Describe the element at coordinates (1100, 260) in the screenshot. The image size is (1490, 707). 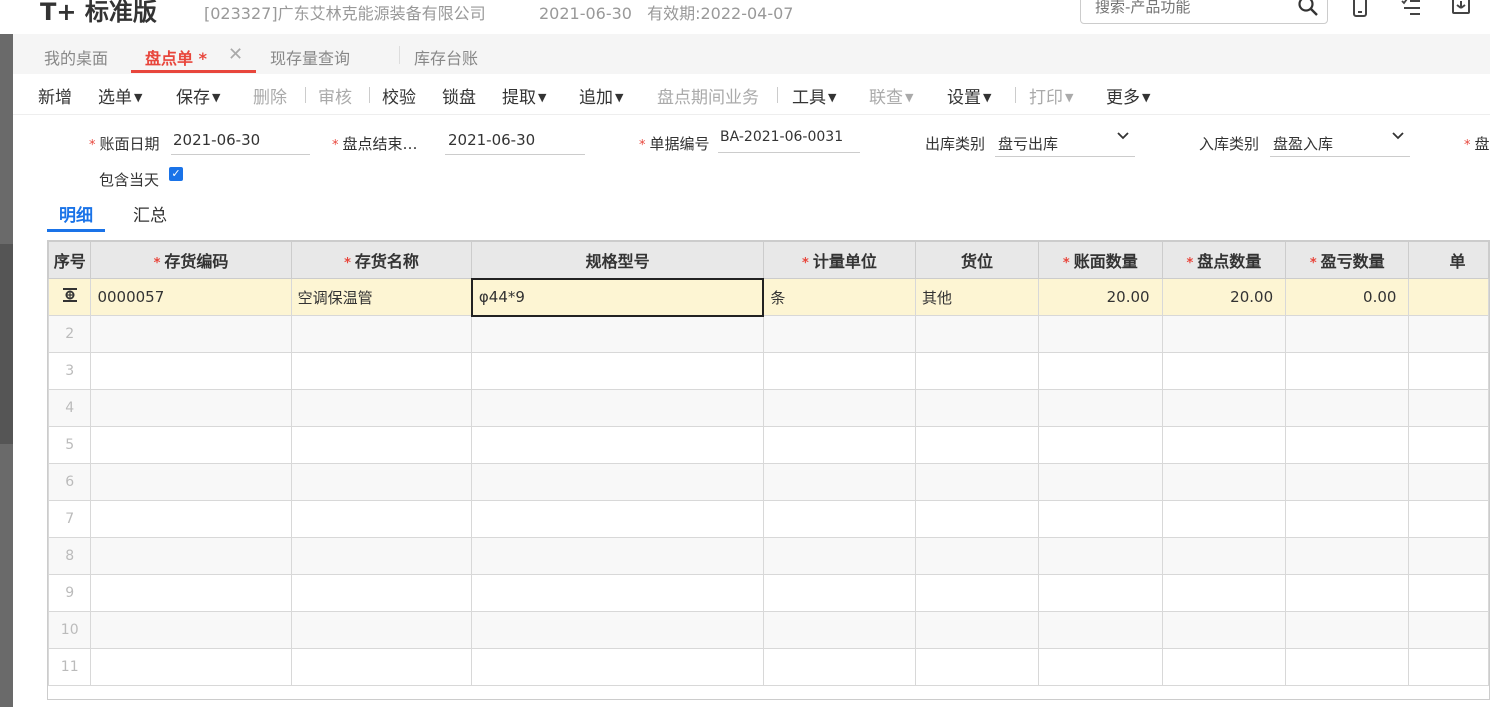
I see `column-header: * 账面数量` at that location.